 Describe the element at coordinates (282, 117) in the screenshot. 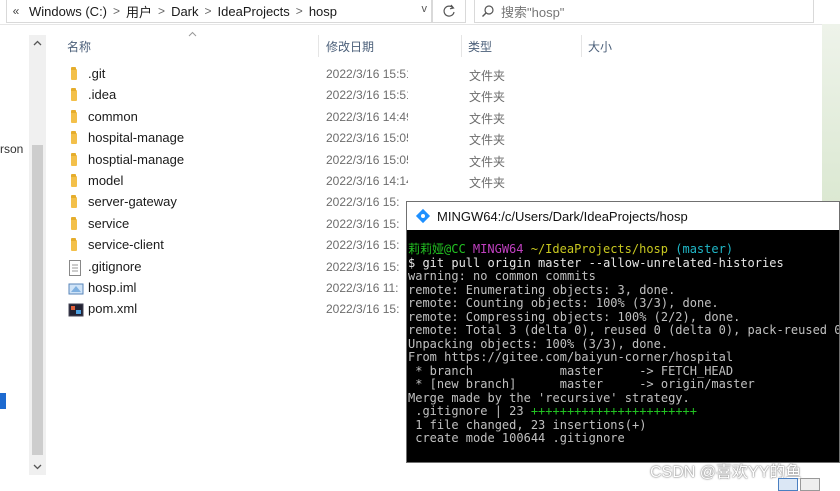

I see `file-row: common 2022/3/16 14:49 文件夹` at that location.